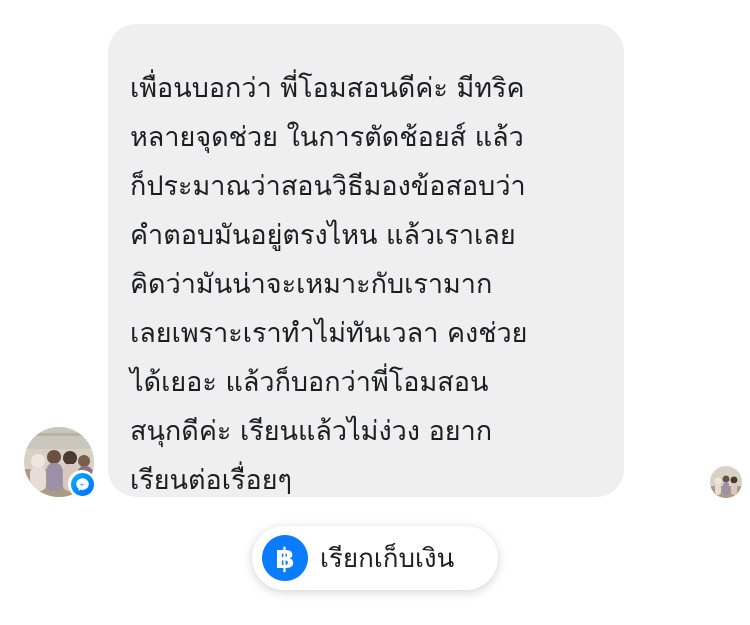 Image resolution: width=750 pixels, height=625 pixels. What do you see at coordinates (327, 88) in the screenshot?
I see `message-line: เพื่อนบอกว่า พี่โอมสอนดีค่ะ มีทริค` at bounding box center [327, 88].